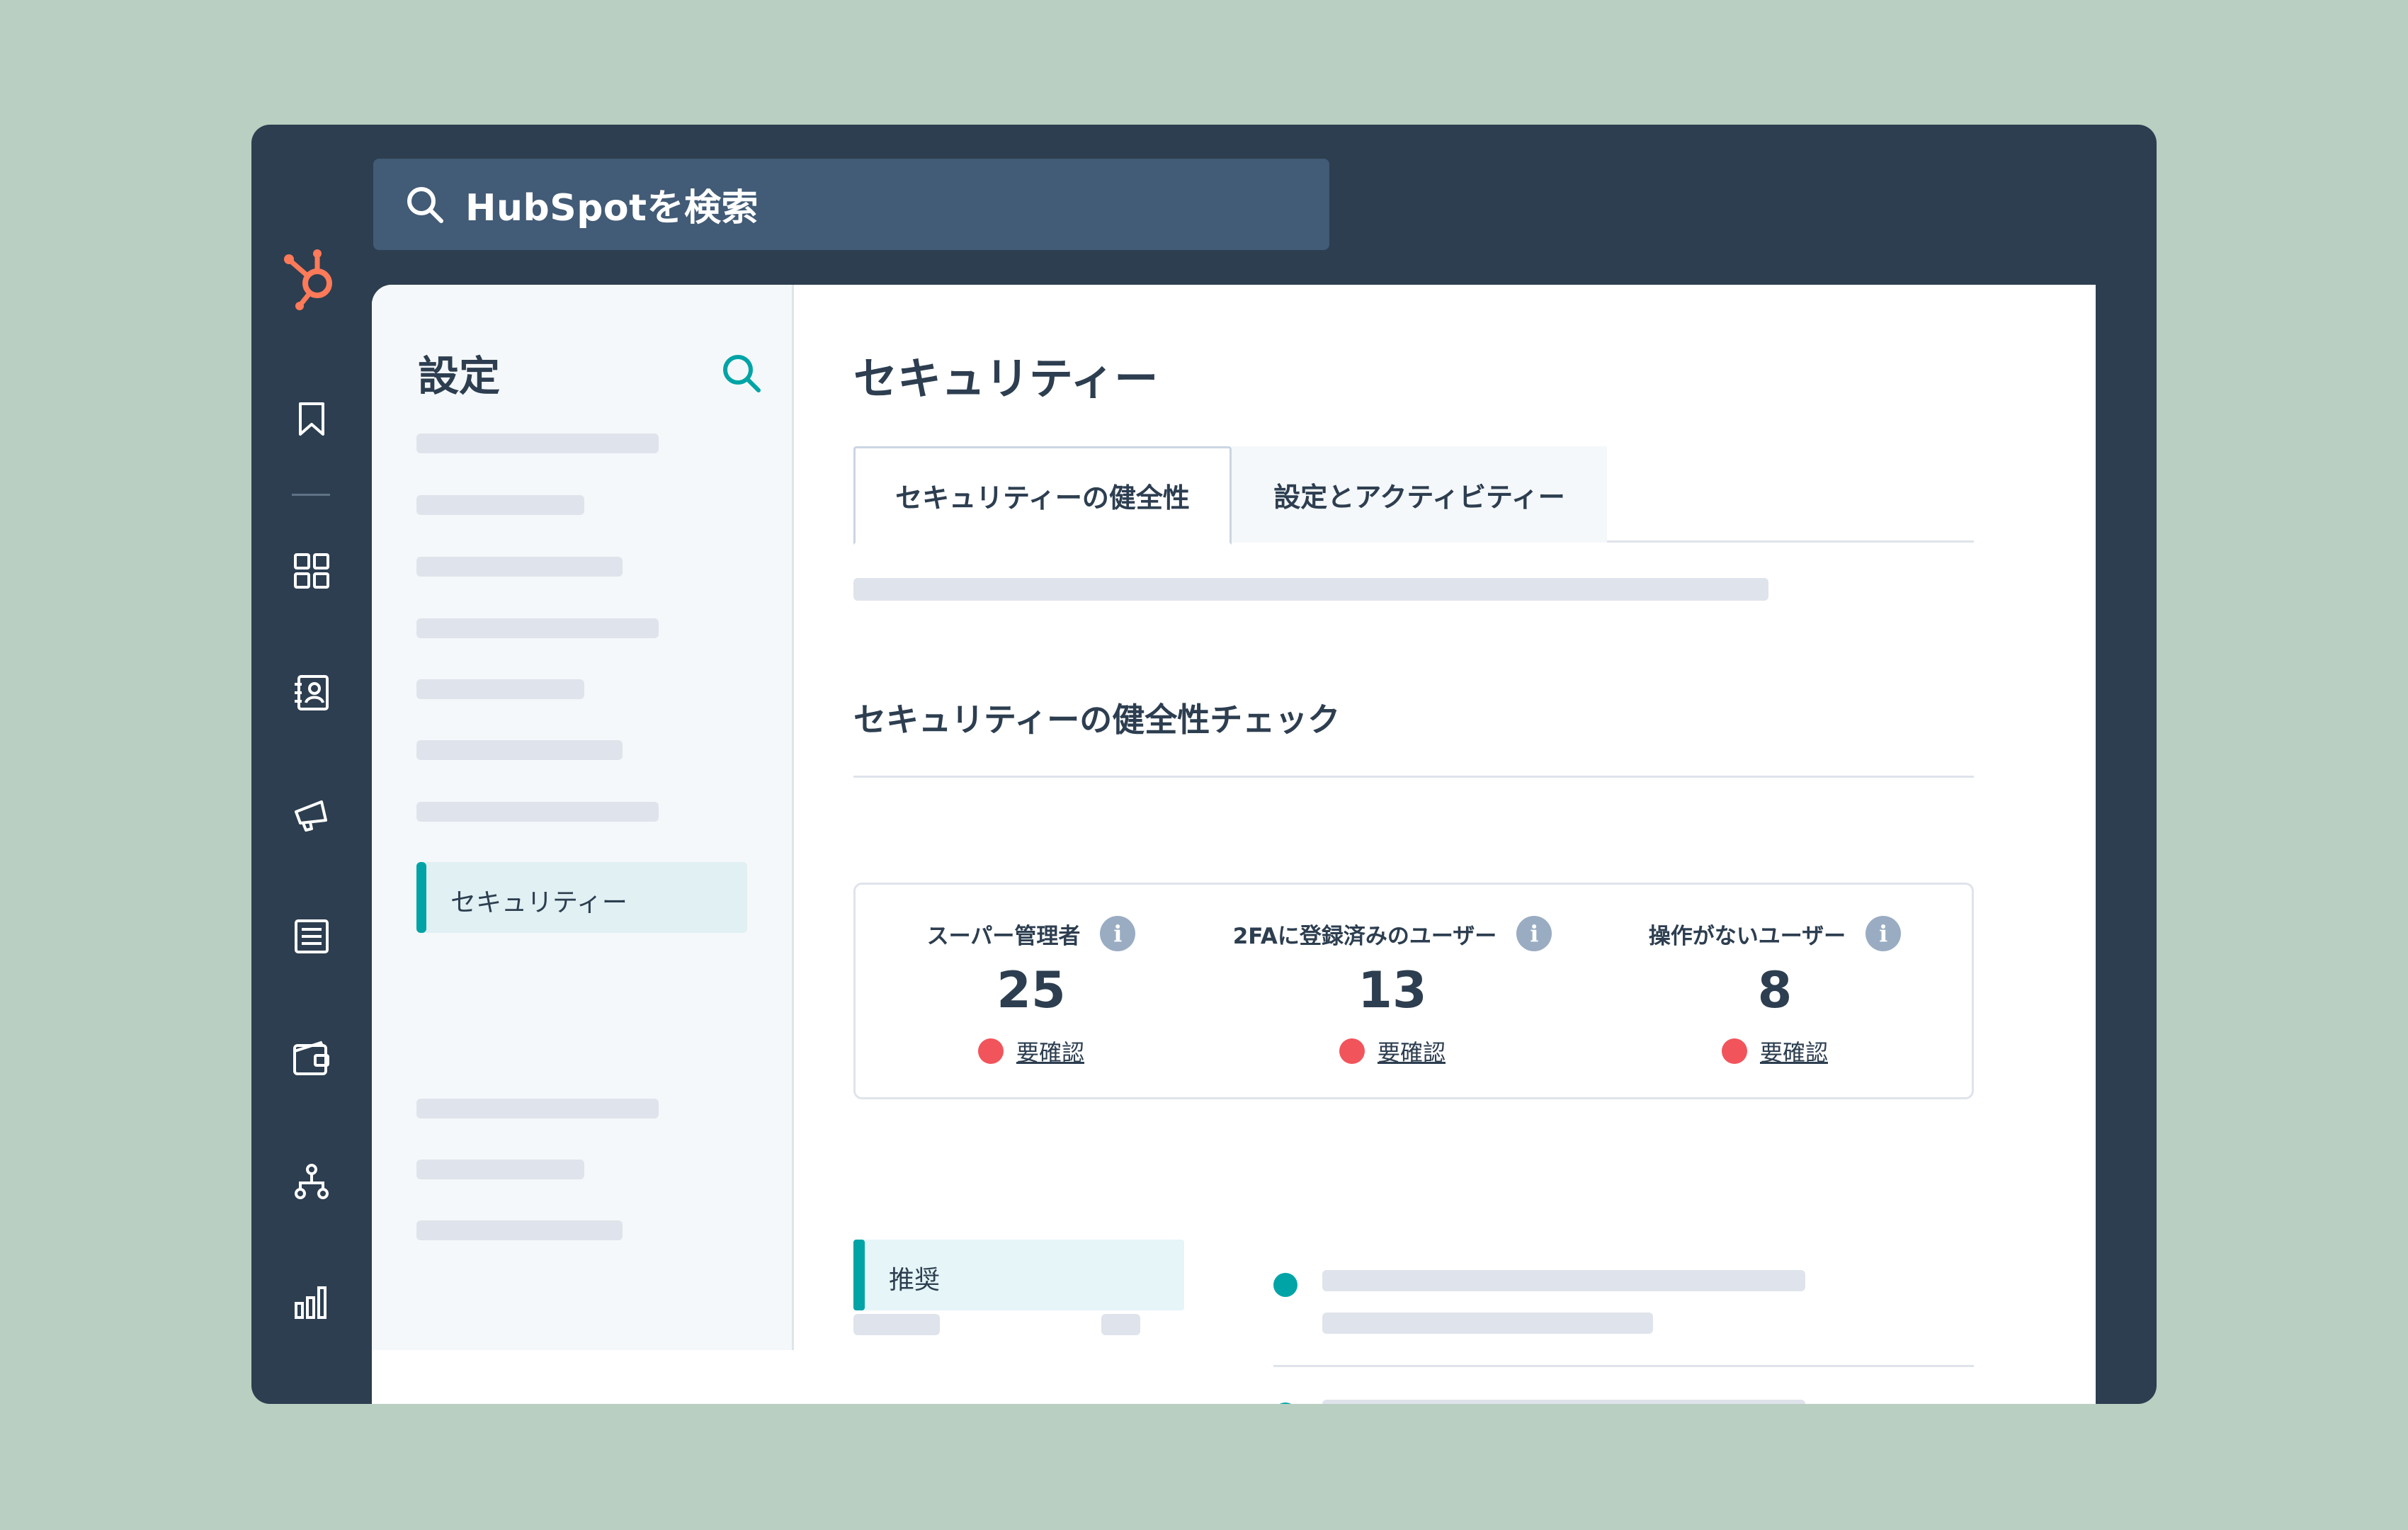 The width and height of the screenshot is (2408, 1530). What do you see at coordinates (915, 1281) in the screenshot?
I see `recommendation-label: 推奨` at bounding box center [915, 1281].